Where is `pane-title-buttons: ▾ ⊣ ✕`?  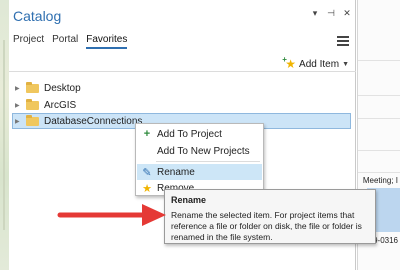 pane-title-buttons: ▾ ⊣ ✕ is located at coordinates (331, 13).